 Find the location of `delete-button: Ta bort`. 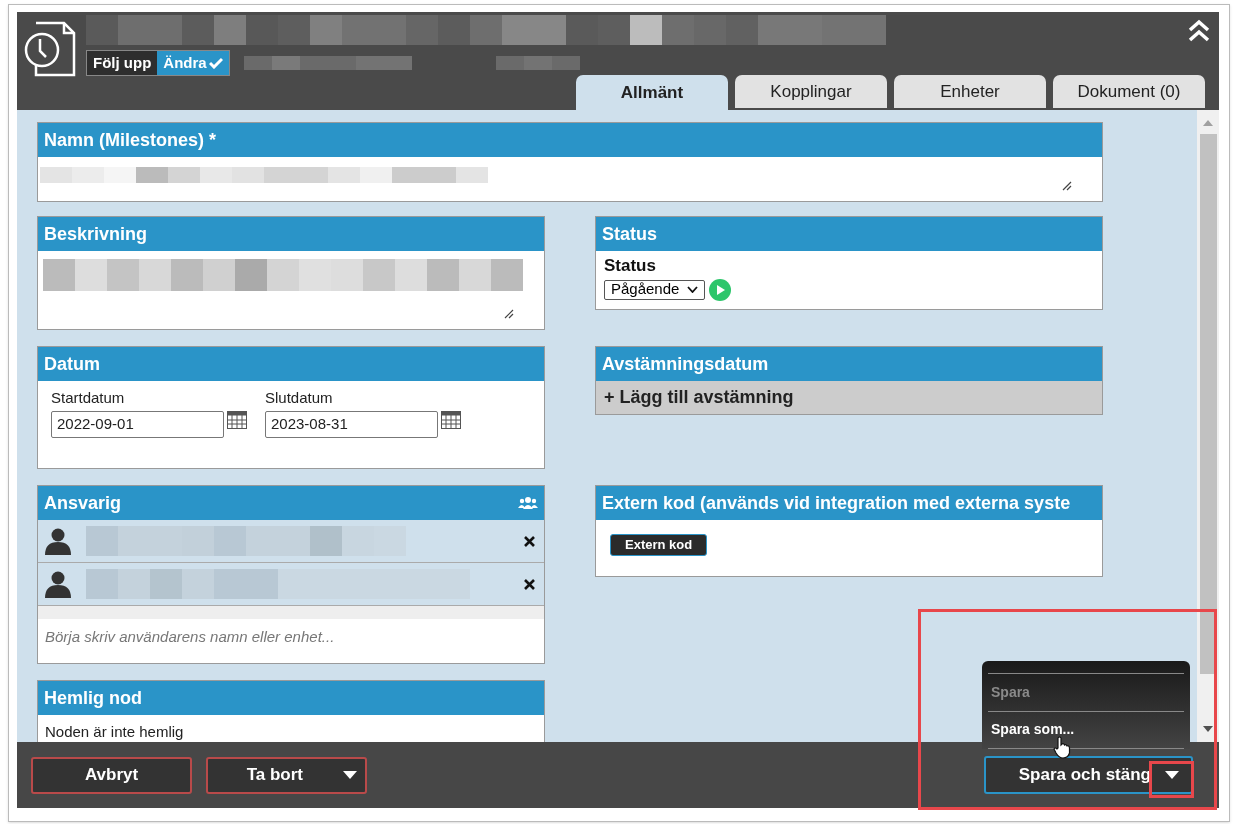

delete-button: Ta bort is located at coordinates (286, 775).